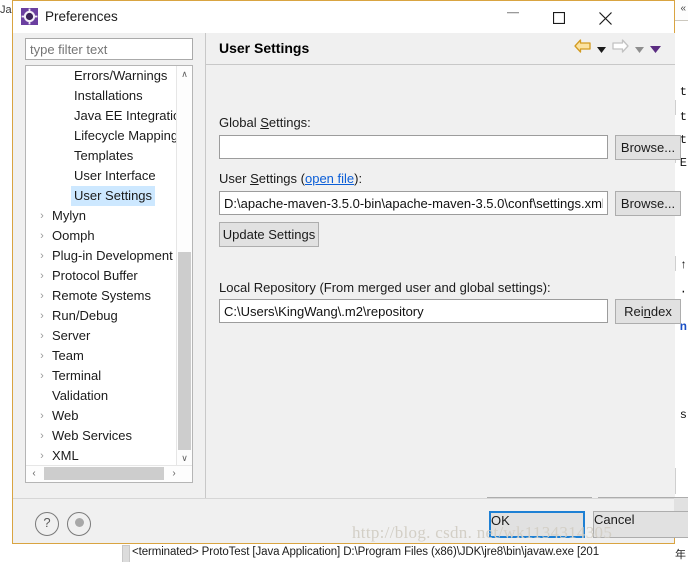 This screenshot has width=688, height=562. Describe the element at coordinates (69, 215) in the screenshot. I see `tree-item-label: Mylyn` at that location.